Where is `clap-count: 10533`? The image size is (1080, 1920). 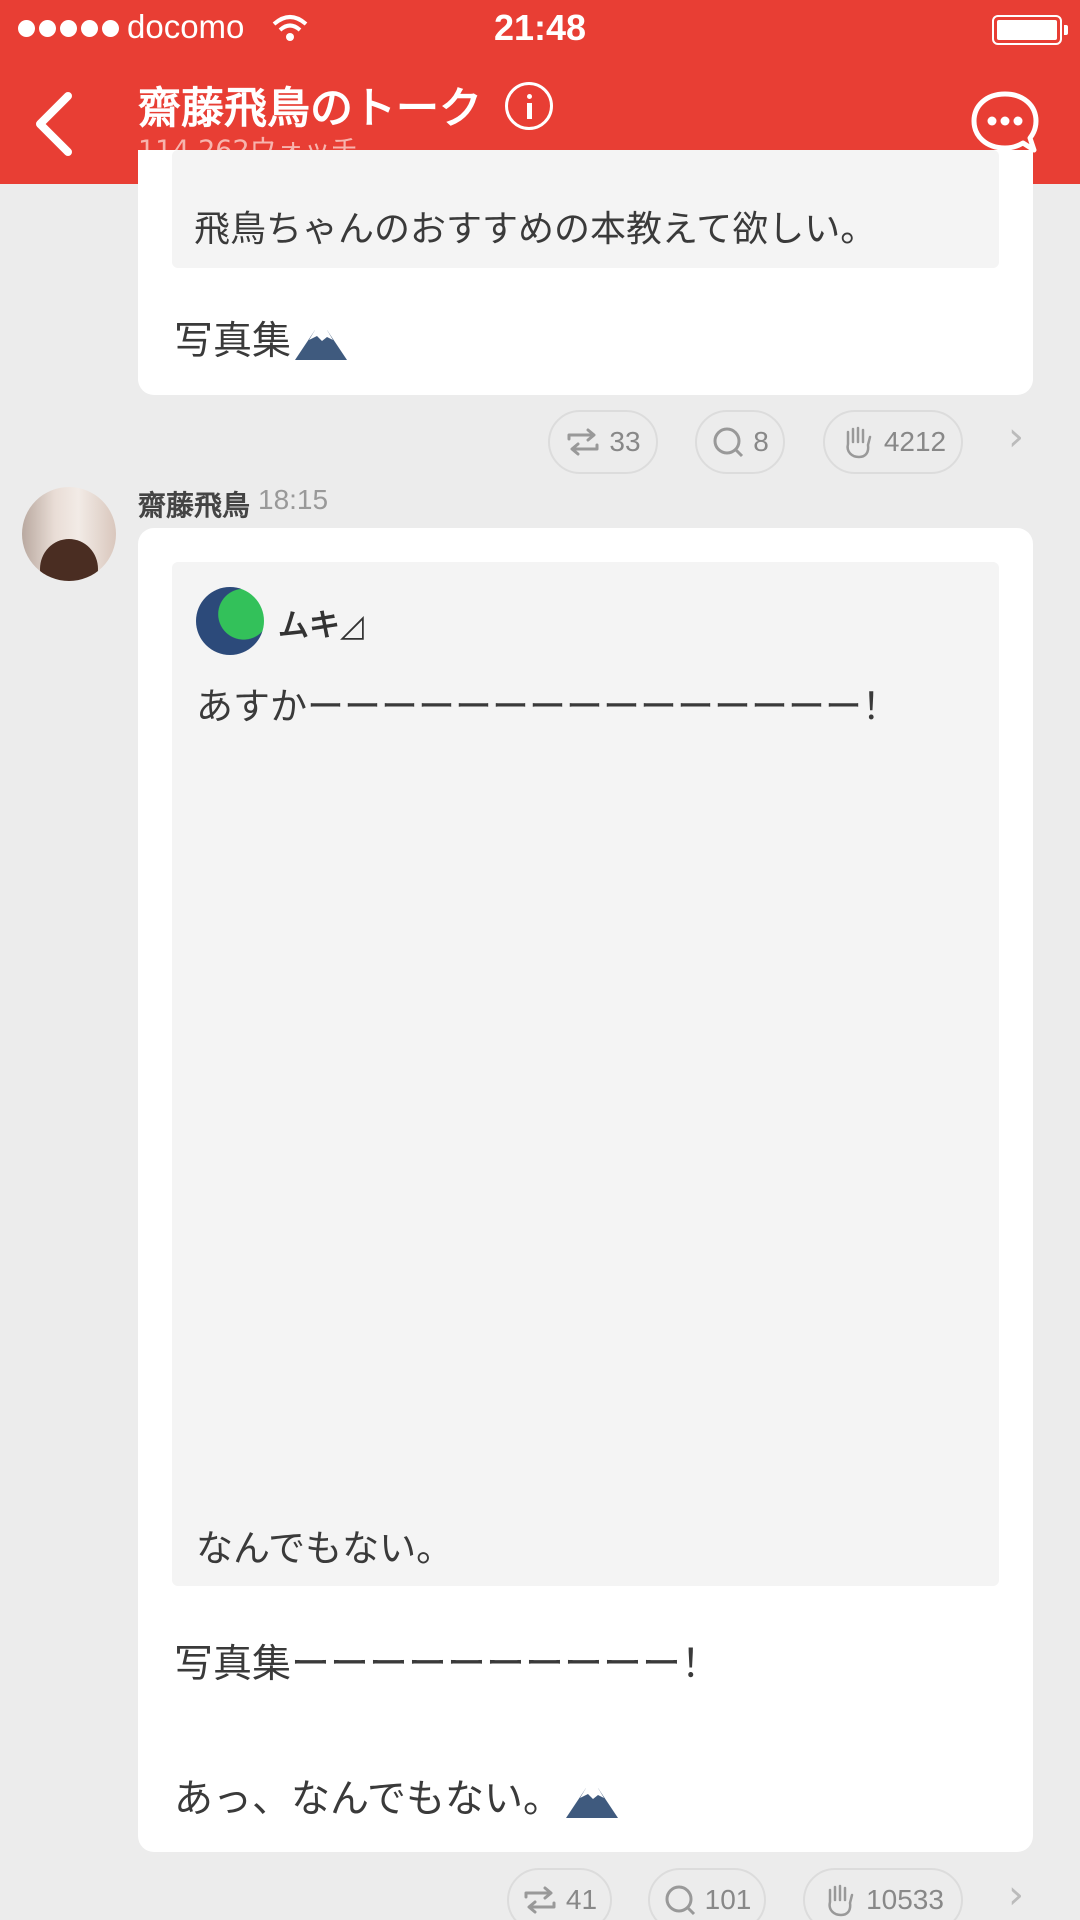 clap-count: 10533 is located at coordinates (905, 1899).